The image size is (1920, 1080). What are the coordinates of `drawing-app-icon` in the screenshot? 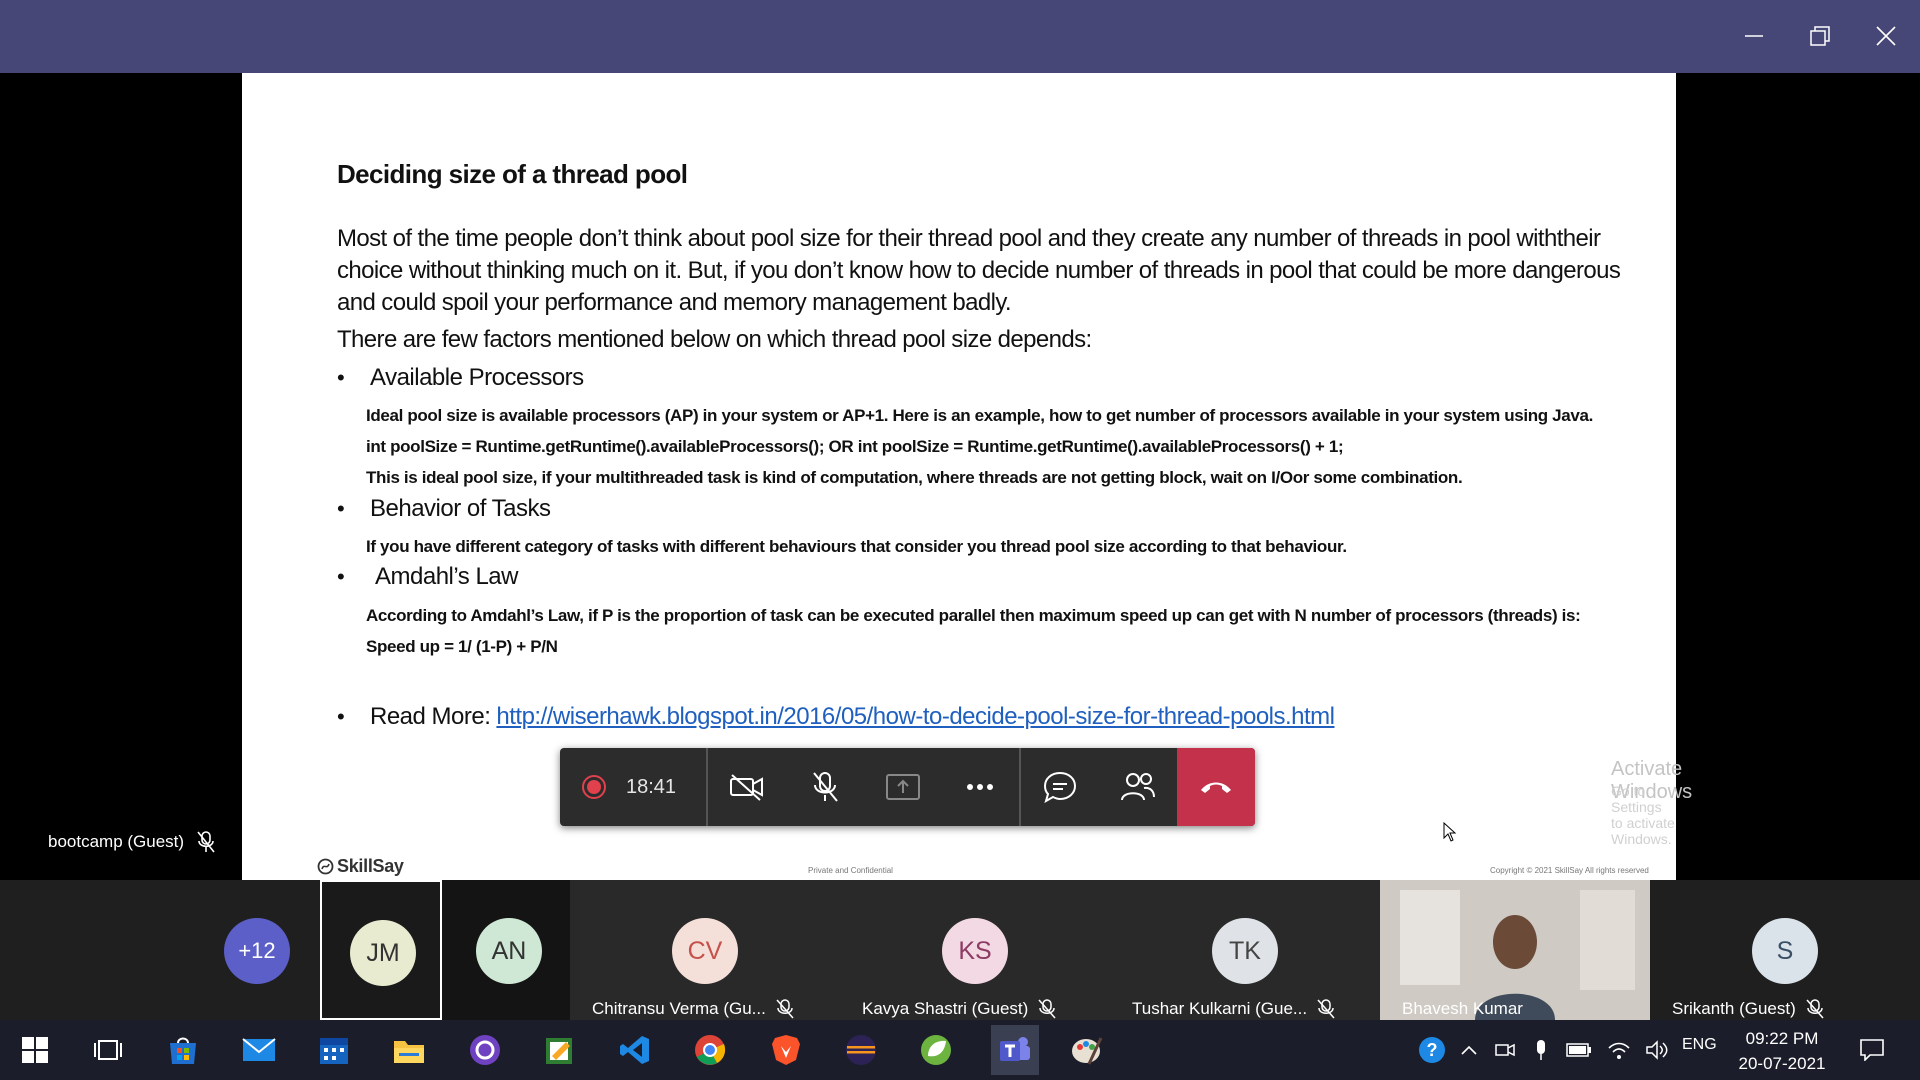 It's located at (559, 1051).